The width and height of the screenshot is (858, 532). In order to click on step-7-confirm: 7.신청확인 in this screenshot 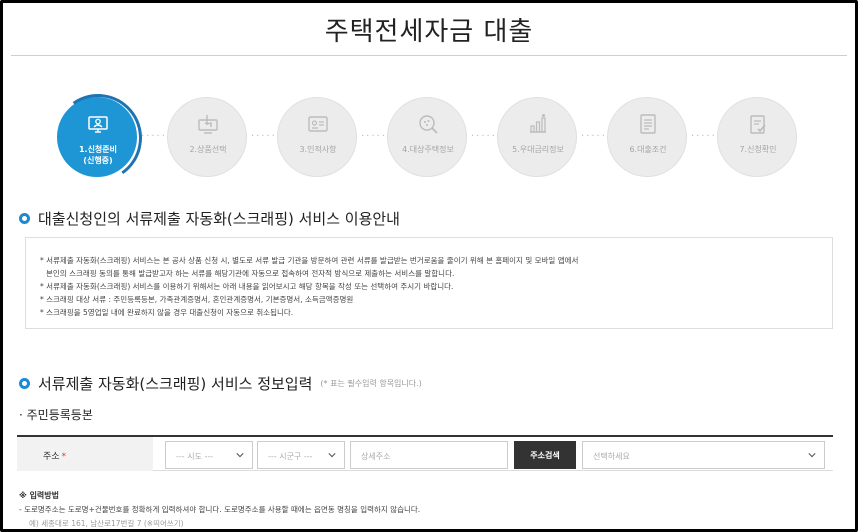, I will do `click(757, 137)`.